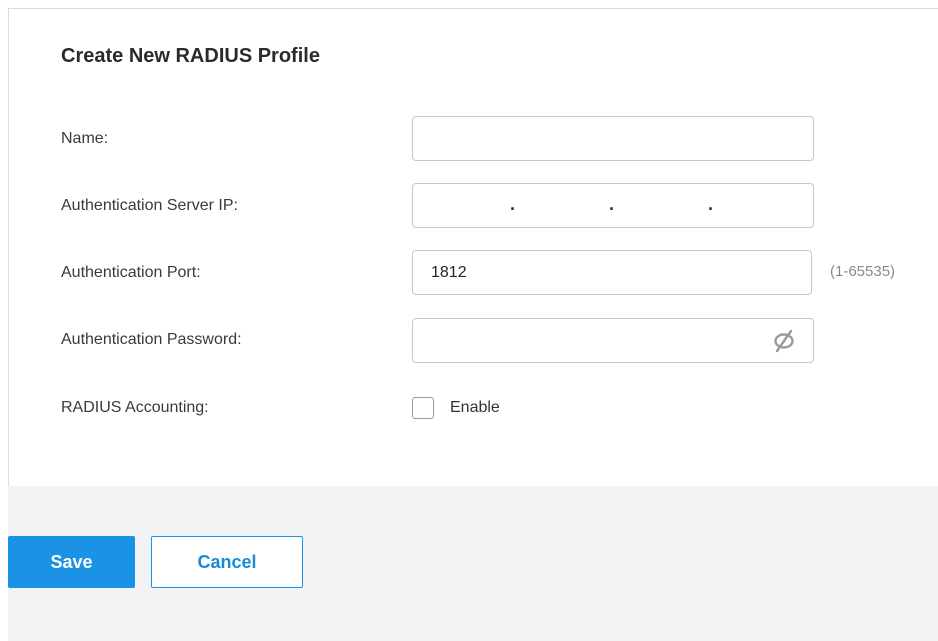  What do you see at coordinates (475, 408) in the screenshot?
I see `enable-accounting-label: Enable` at bounding box center [475, 408].